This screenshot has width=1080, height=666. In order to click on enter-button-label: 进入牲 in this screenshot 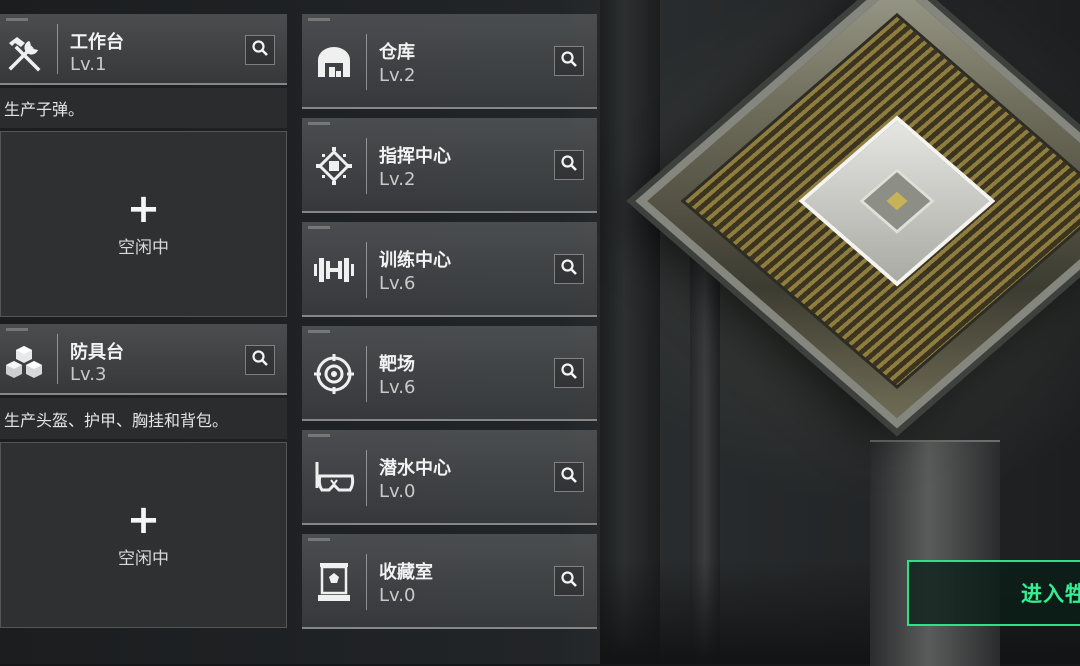, I will do `click(1050, 594)`.